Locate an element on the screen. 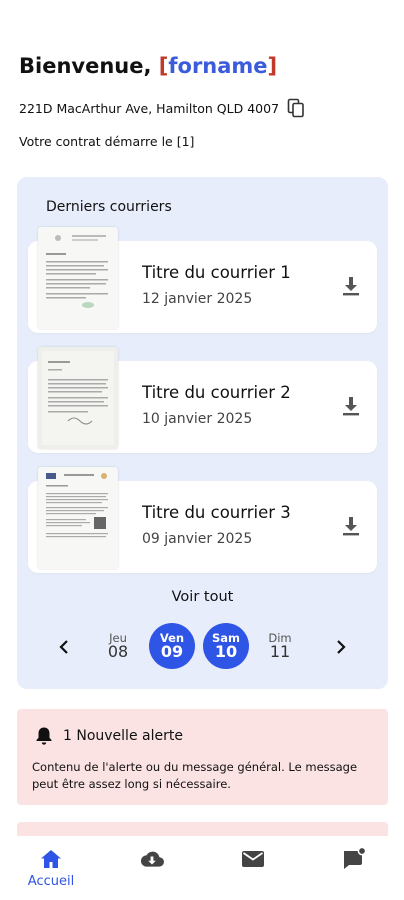 This screenshot has height=900, width=404. alert-header: 1 Nouvelle alerte is located at coordinates (109, 736).